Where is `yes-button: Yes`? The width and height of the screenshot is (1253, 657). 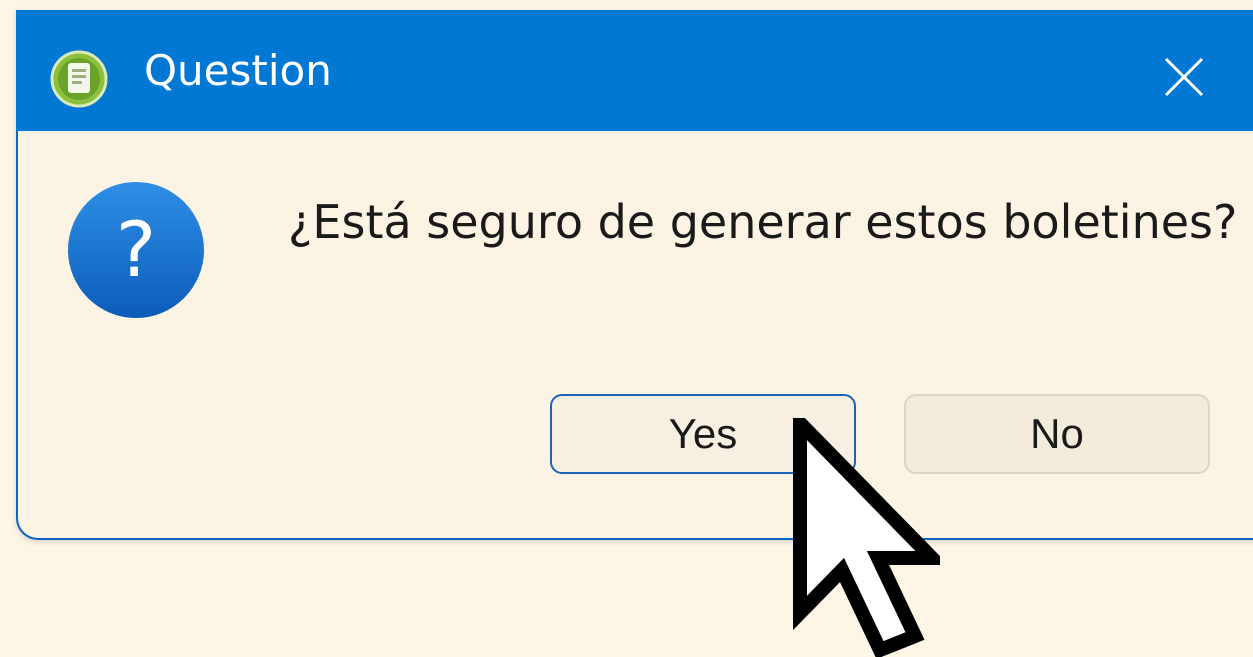 yes-button: Yes is located at coordinates (703, 434).